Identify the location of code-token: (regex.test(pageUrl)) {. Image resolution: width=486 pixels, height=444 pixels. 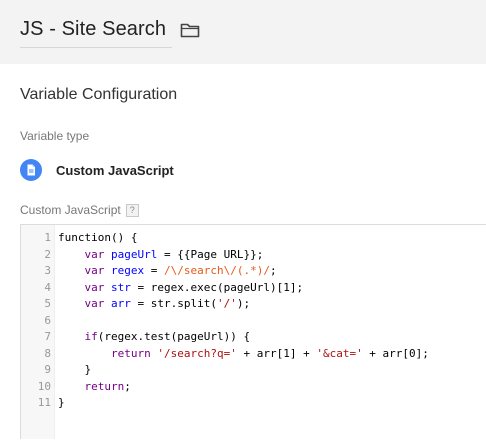
(174, 336).